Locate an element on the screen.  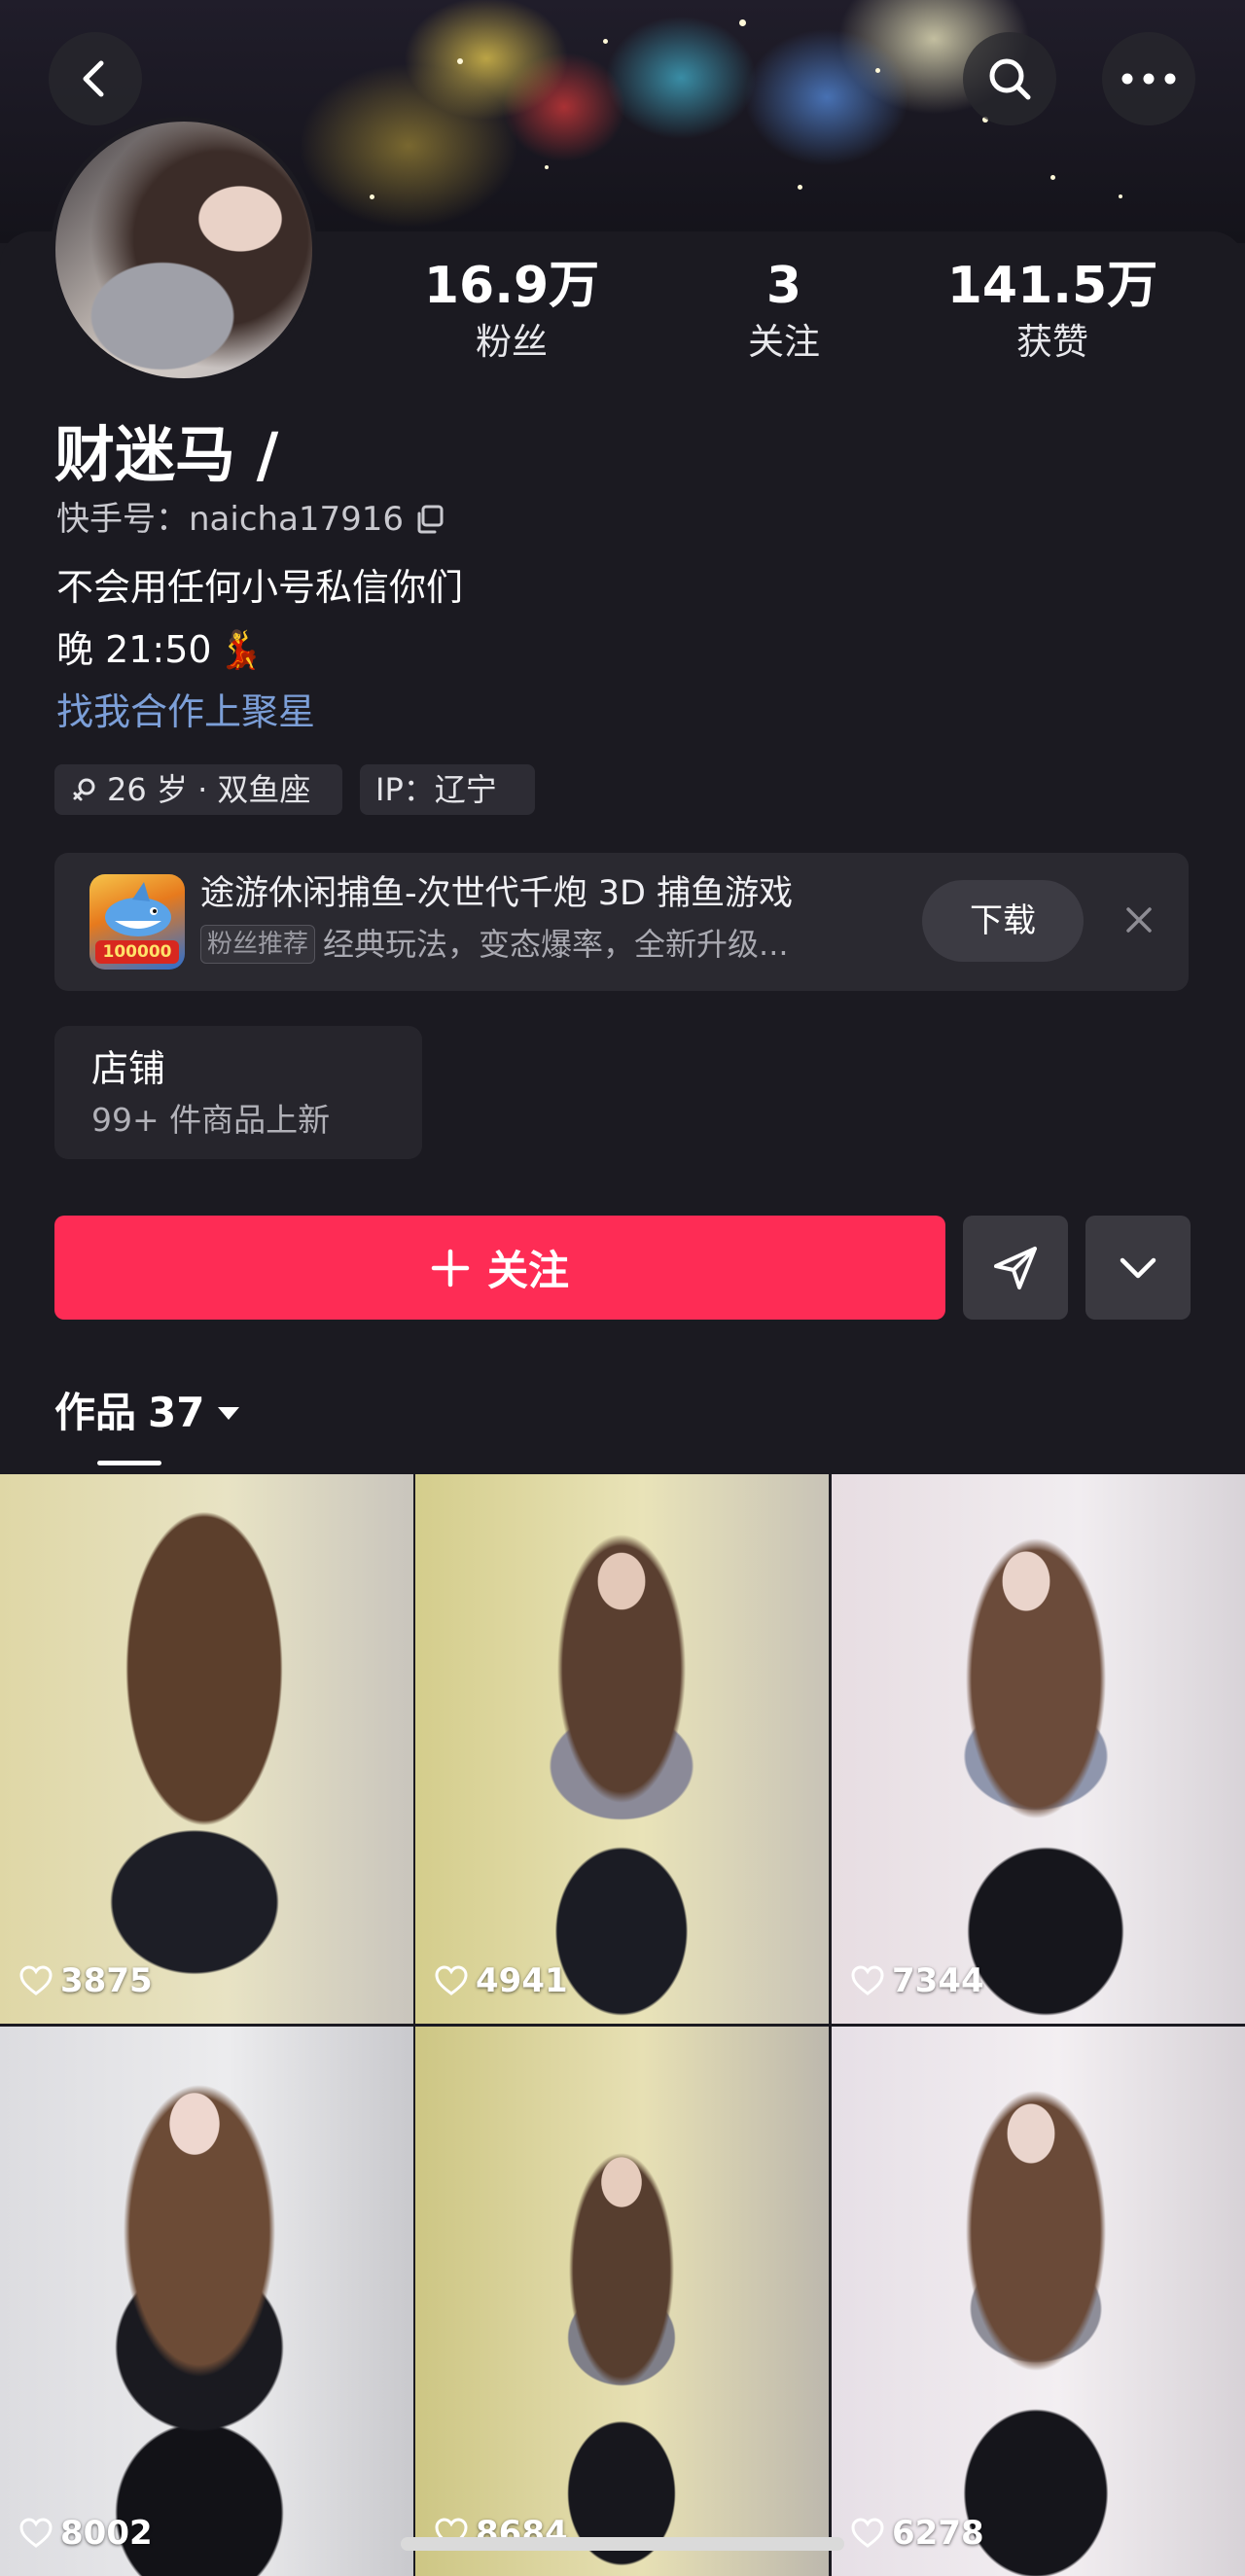
video-thumbnail: 4941 is located at coordinates (622, 1749).